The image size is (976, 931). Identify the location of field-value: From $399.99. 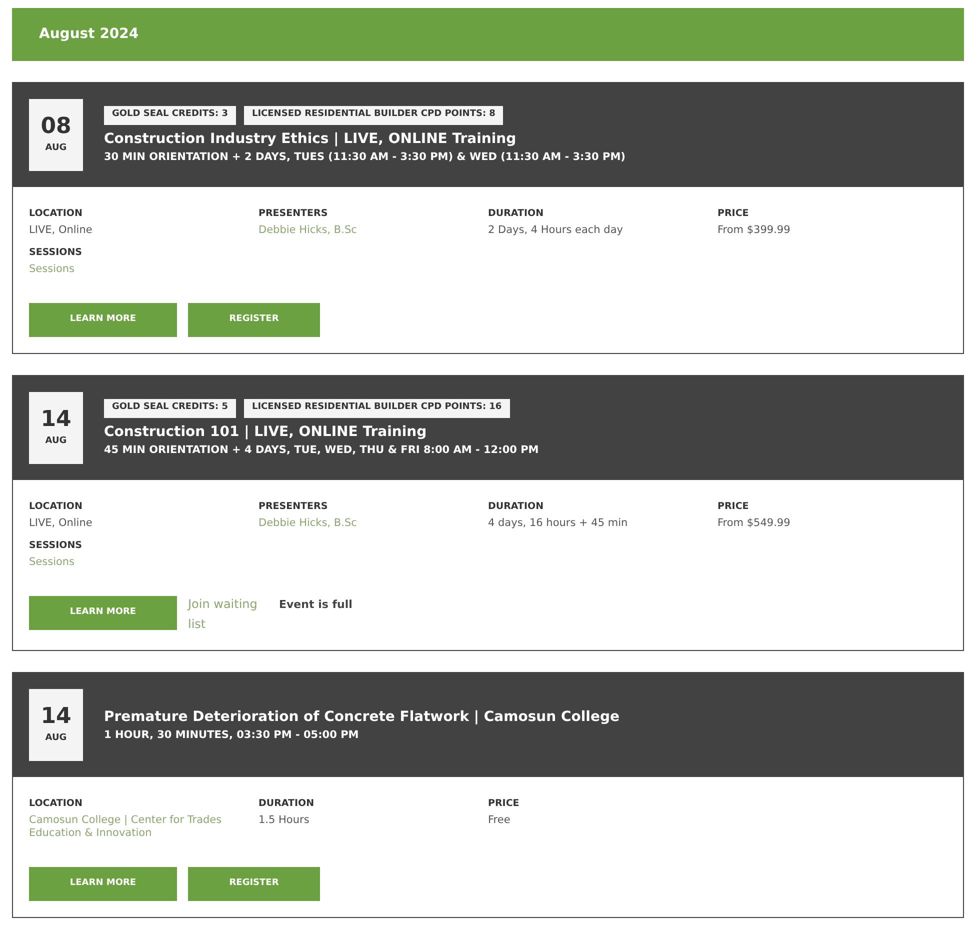
(755, 230).